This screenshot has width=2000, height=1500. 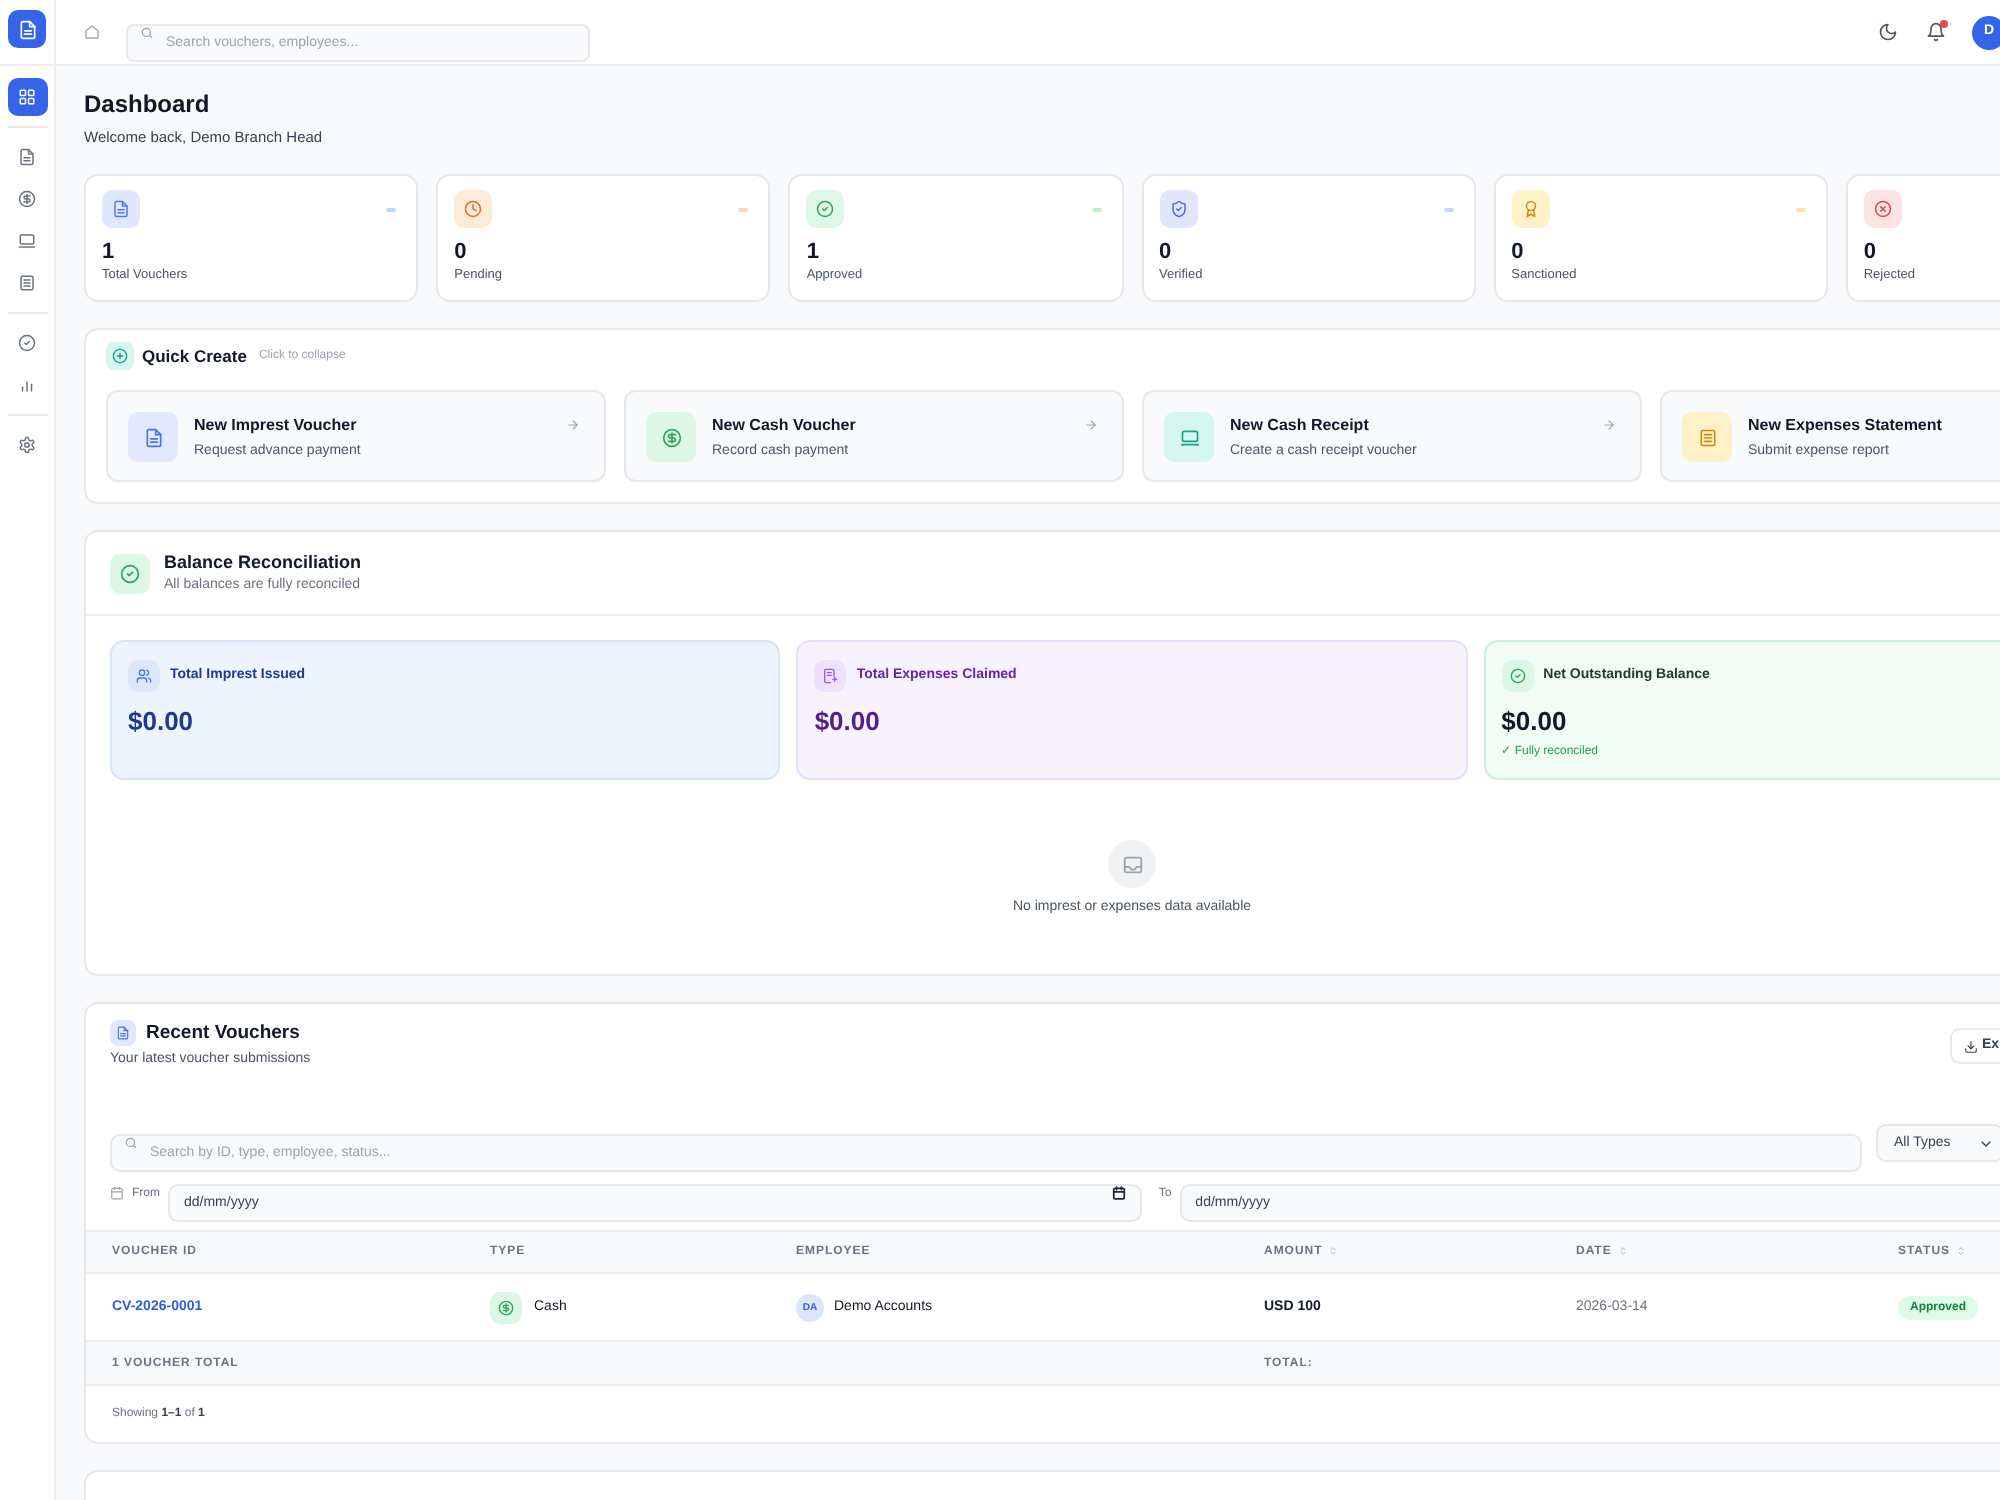 What do you see at coordinates (92, 32) in the screenshot?
I see `home-icon` at bounding box center [92, 32].